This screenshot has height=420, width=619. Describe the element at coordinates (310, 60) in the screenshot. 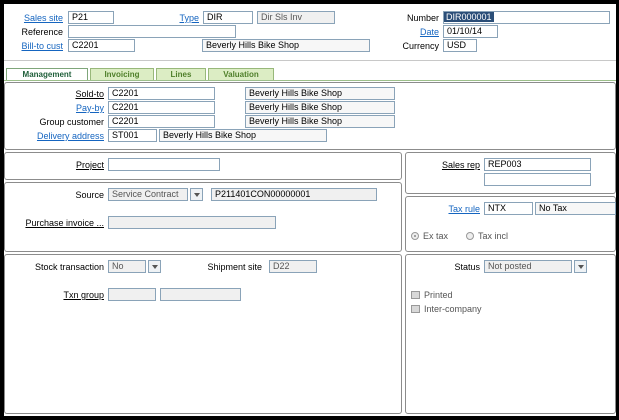

I see `header-divider` at that location.